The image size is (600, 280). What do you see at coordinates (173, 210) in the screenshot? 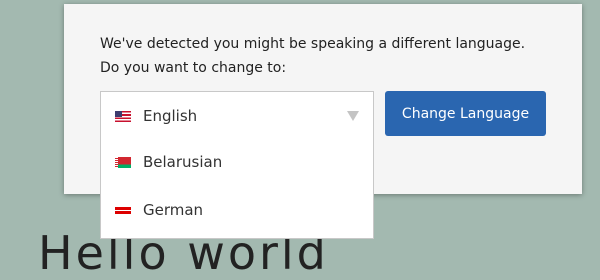
I see `language-option-label: German` at bounding box center [173, 210].